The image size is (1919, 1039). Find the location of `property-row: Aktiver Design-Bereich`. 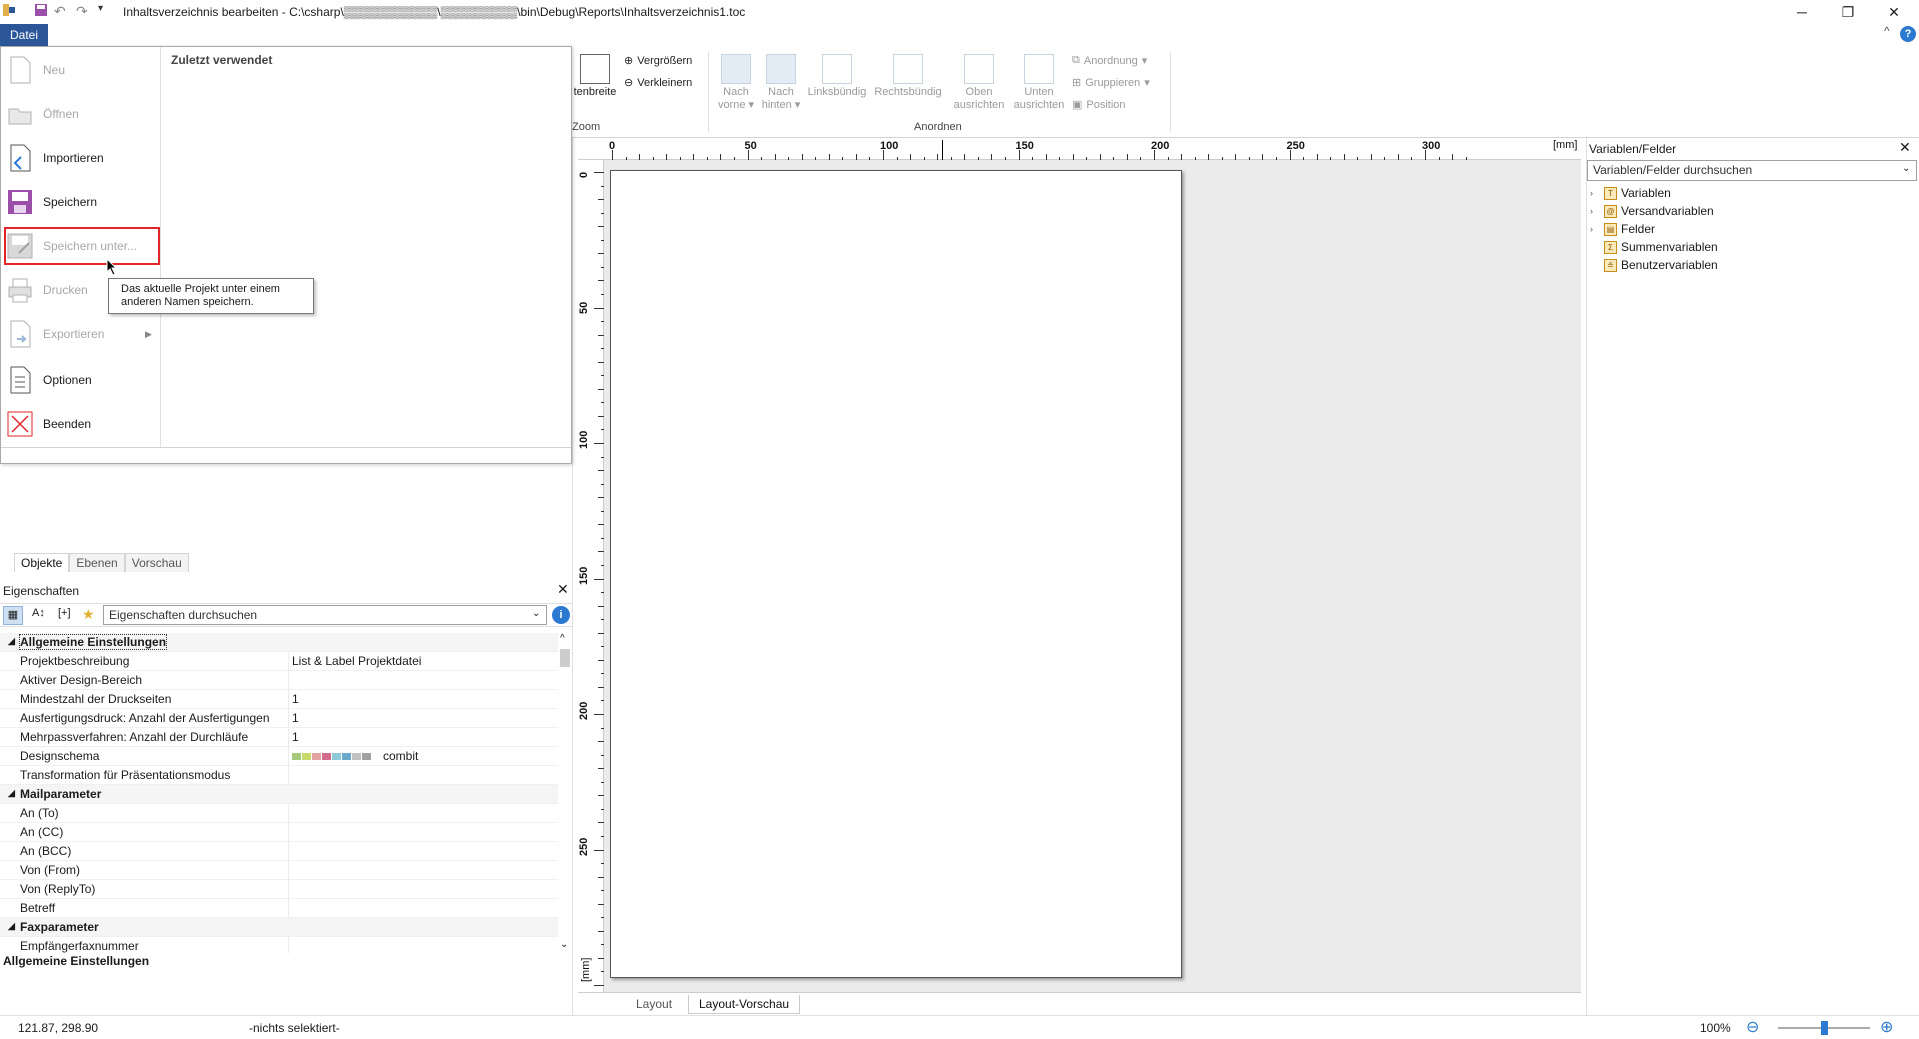

property-row: Aktiver Design-Bereich is located at coordinates (279, 680).